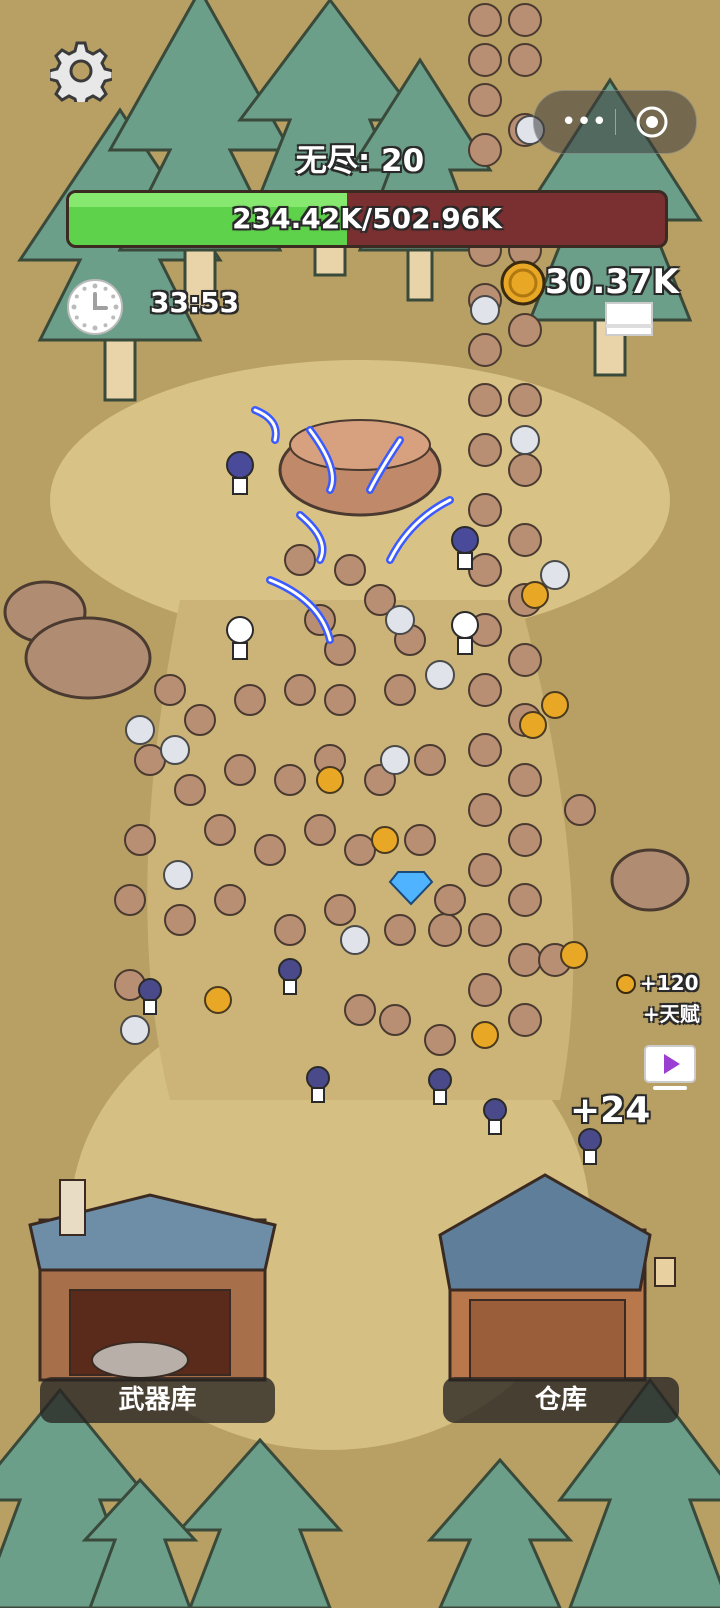  I want to click on floating-gain-text: +24, so click(610, 1110).